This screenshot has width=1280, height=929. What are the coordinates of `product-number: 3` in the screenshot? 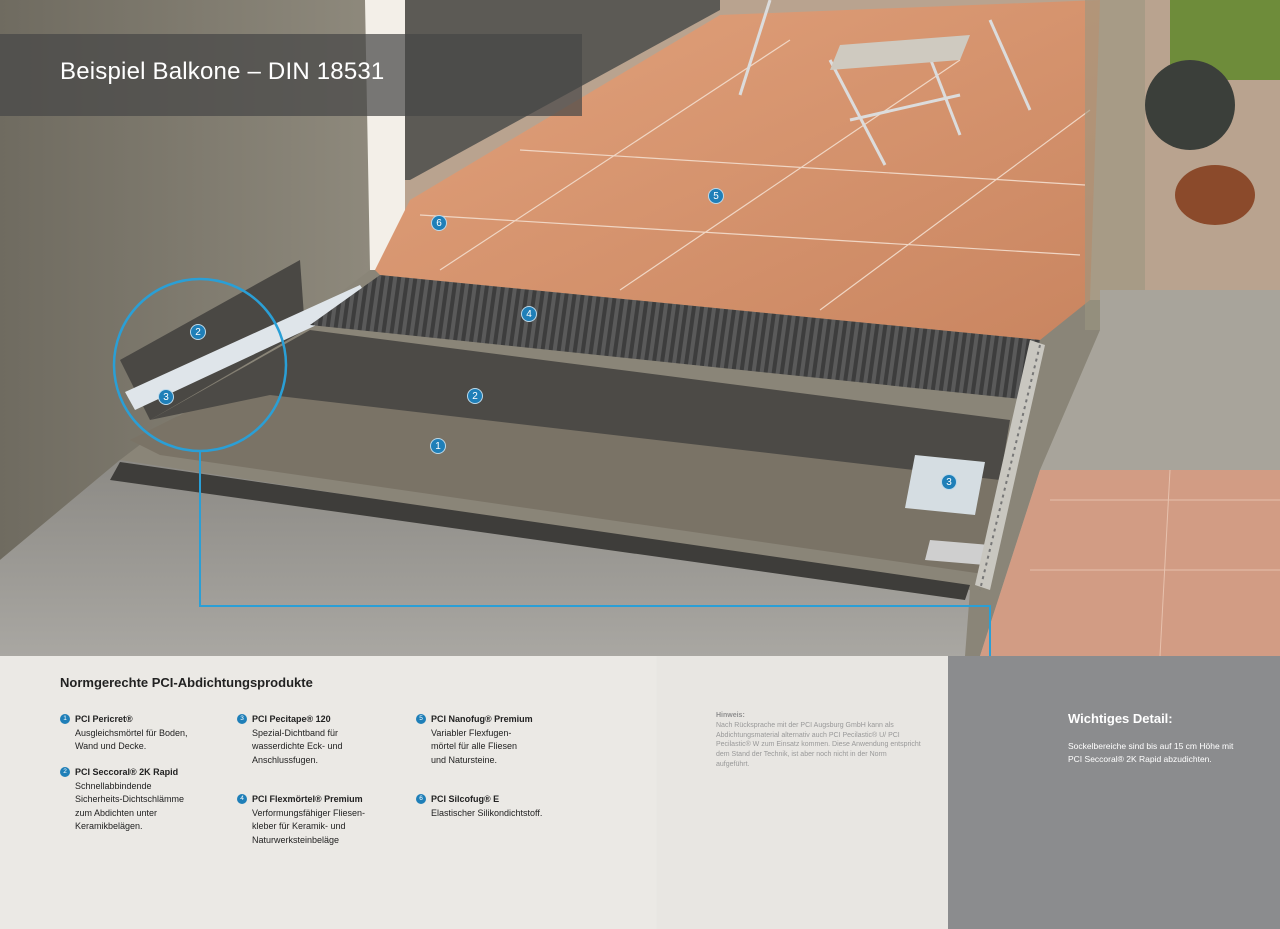 It's located at (242, 719).